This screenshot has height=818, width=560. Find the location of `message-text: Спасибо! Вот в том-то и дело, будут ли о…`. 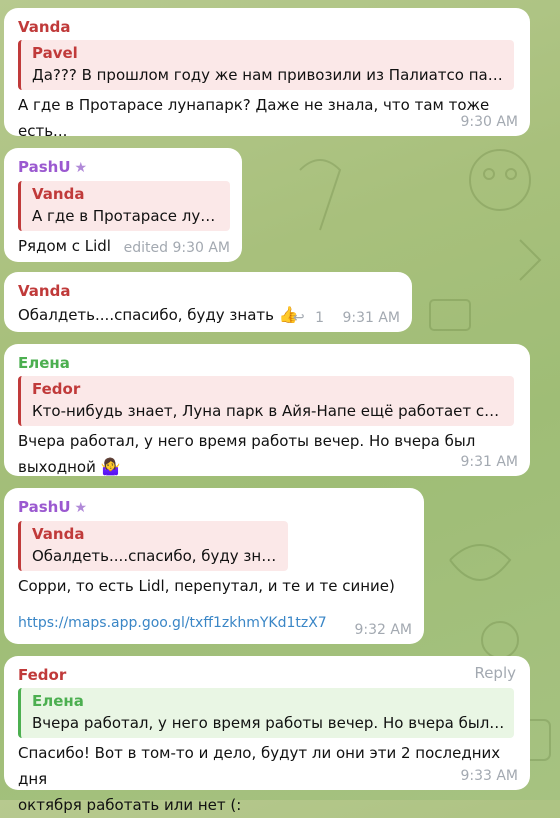

message-text: Спасибо! Вот в том-то и дело, будут ли о… is located at coordinates (269, 779).